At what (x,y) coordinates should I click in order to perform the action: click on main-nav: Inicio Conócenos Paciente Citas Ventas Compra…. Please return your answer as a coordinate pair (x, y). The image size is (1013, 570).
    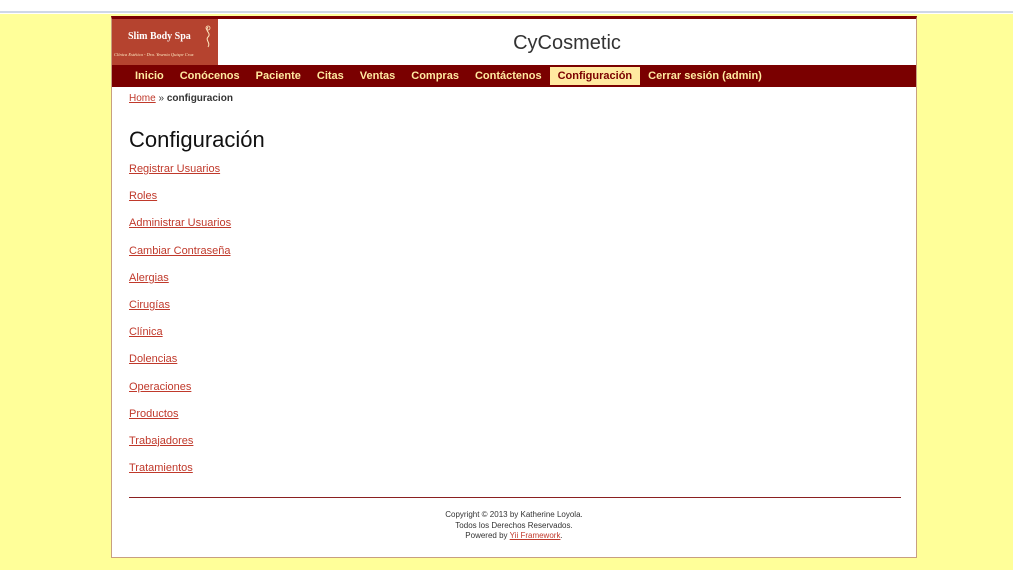
    Looking at the image, I should click on (514, 76).